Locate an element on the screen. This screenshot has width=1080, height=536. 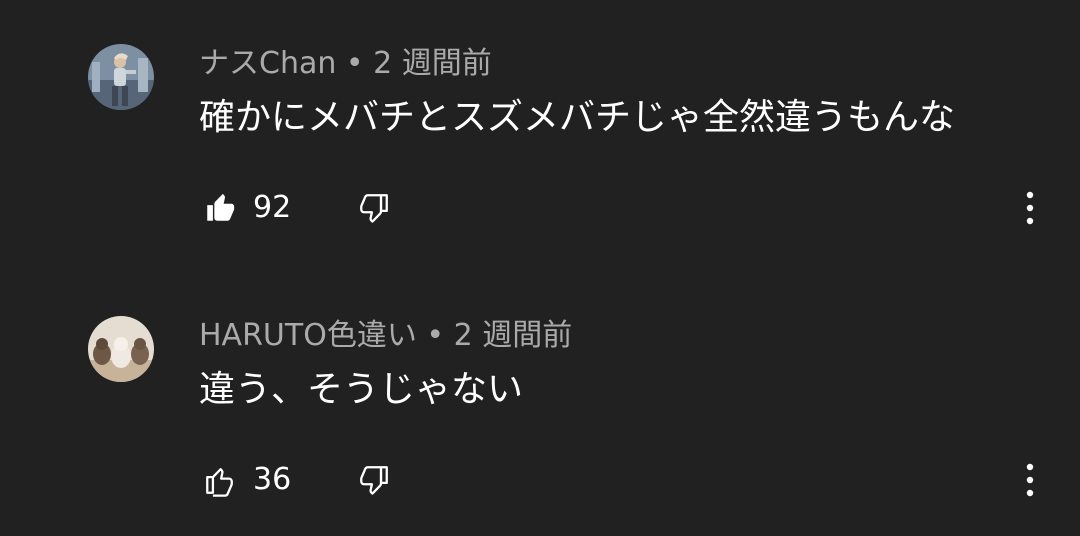
comment-meta: HARUTO色違い • 2 週間前 is located at coordinates (385, 336).